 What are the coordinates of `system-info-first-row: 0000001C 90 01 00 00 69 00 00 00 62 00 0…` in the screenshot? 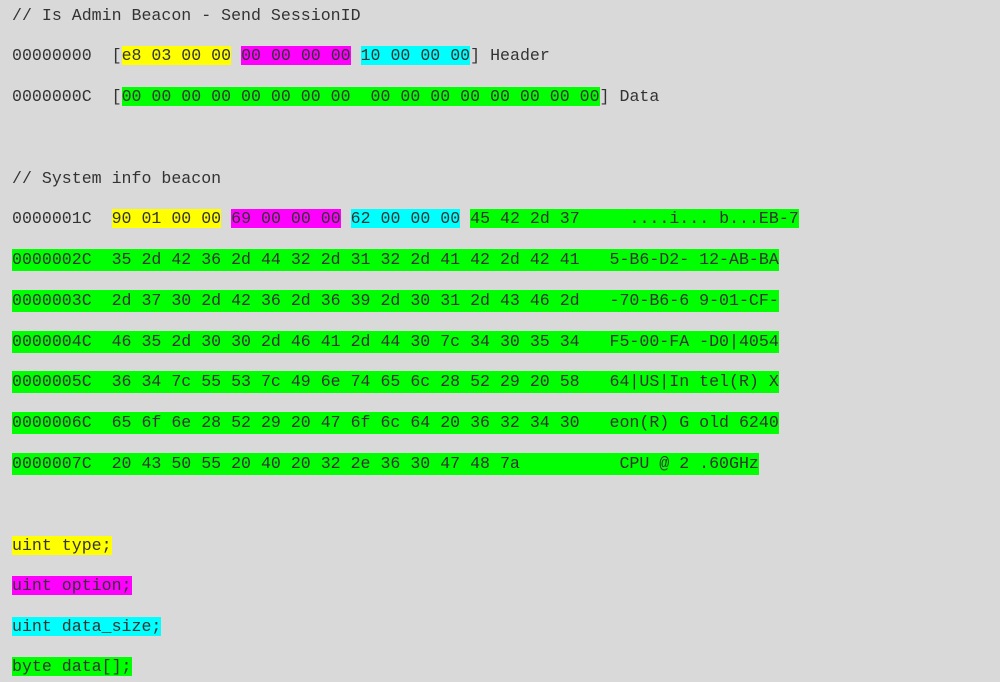 It's located at (405, 219).